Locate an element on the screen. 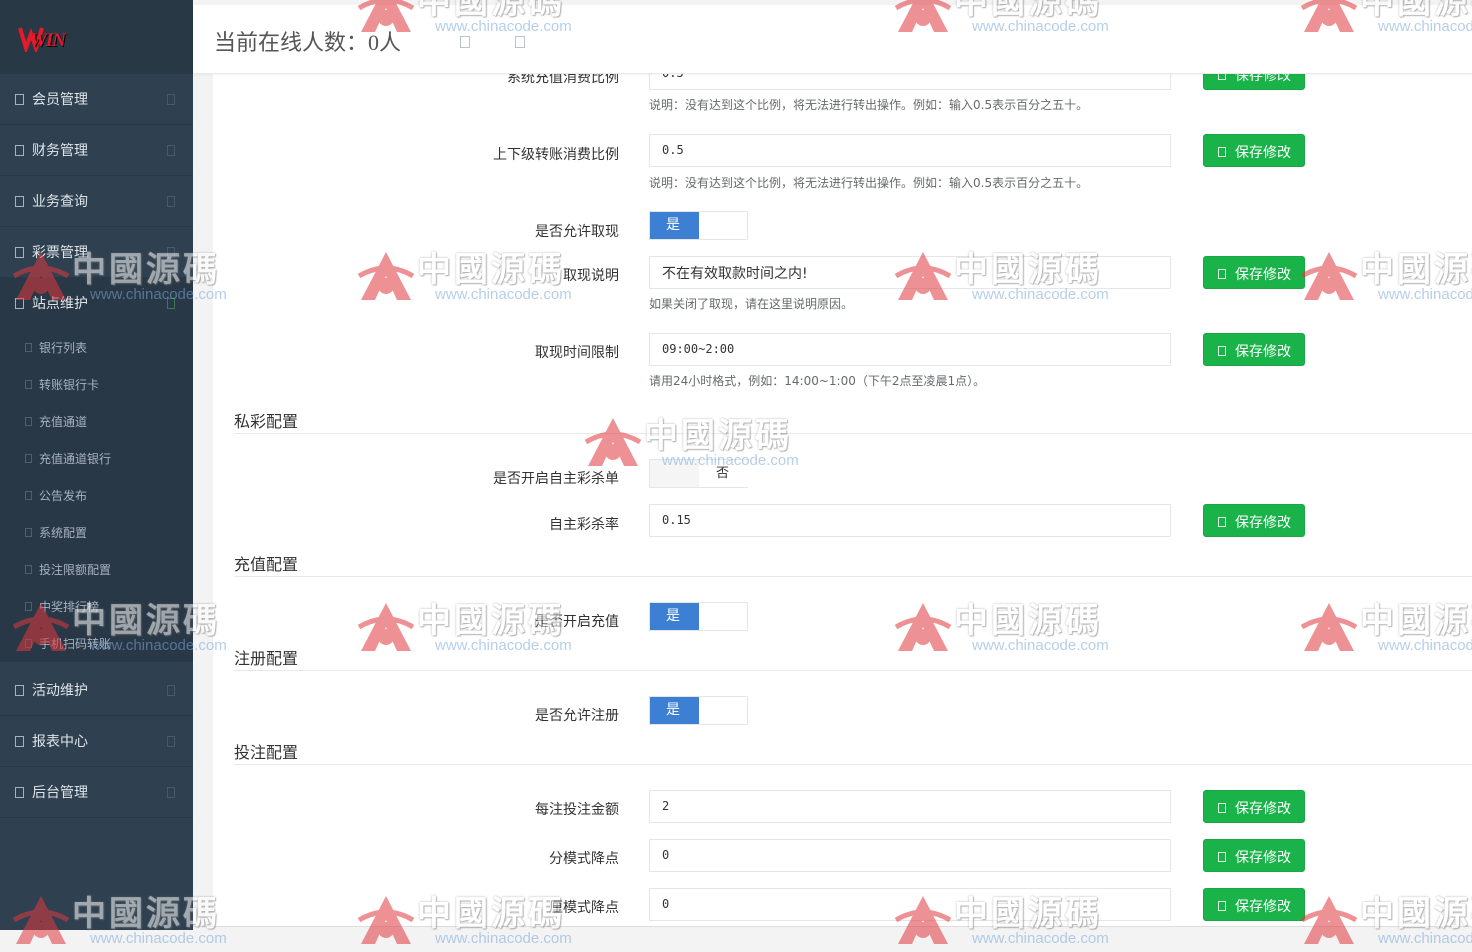 The image size is (1472, 952). report-icon is located at coordinates (19, 741).